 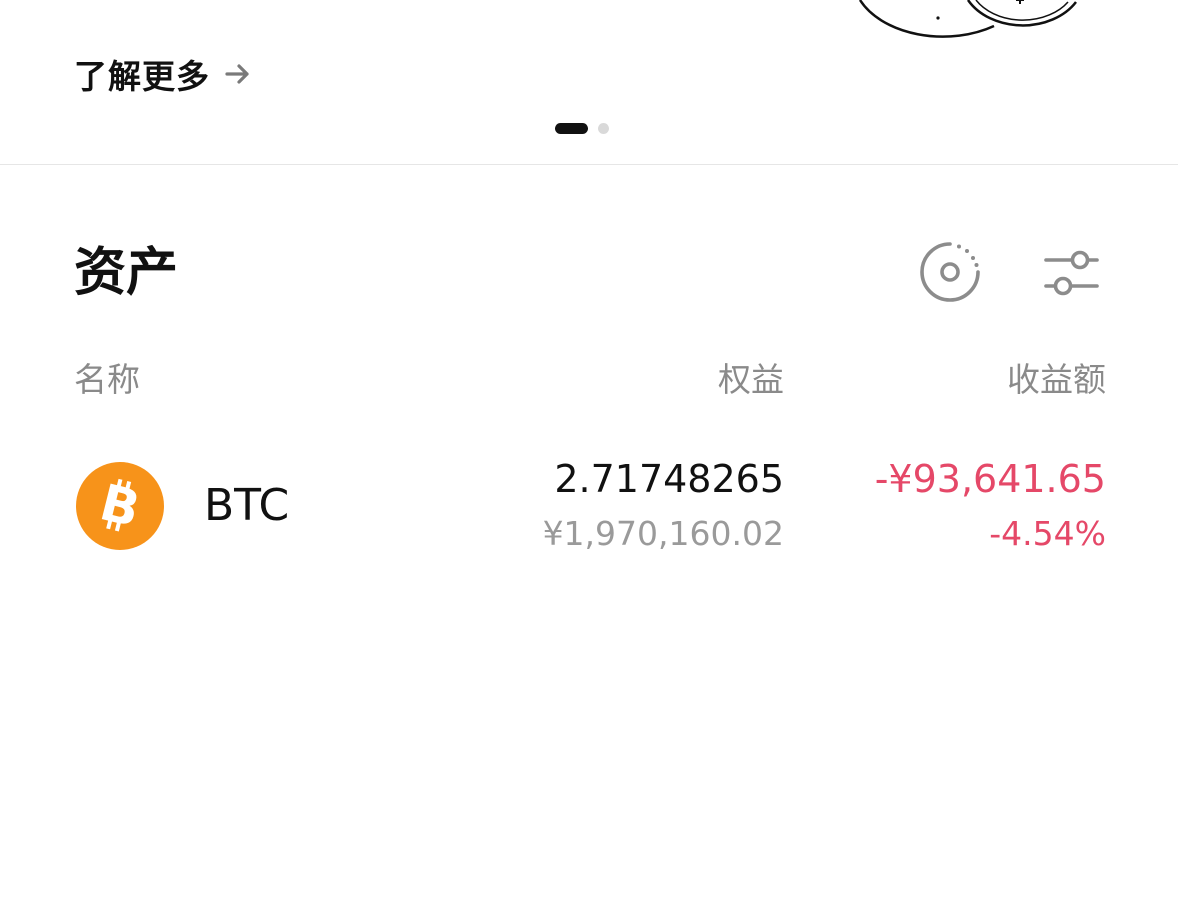 I want to click on learn-more-link: 了解更多, so click(x=163, y=74).